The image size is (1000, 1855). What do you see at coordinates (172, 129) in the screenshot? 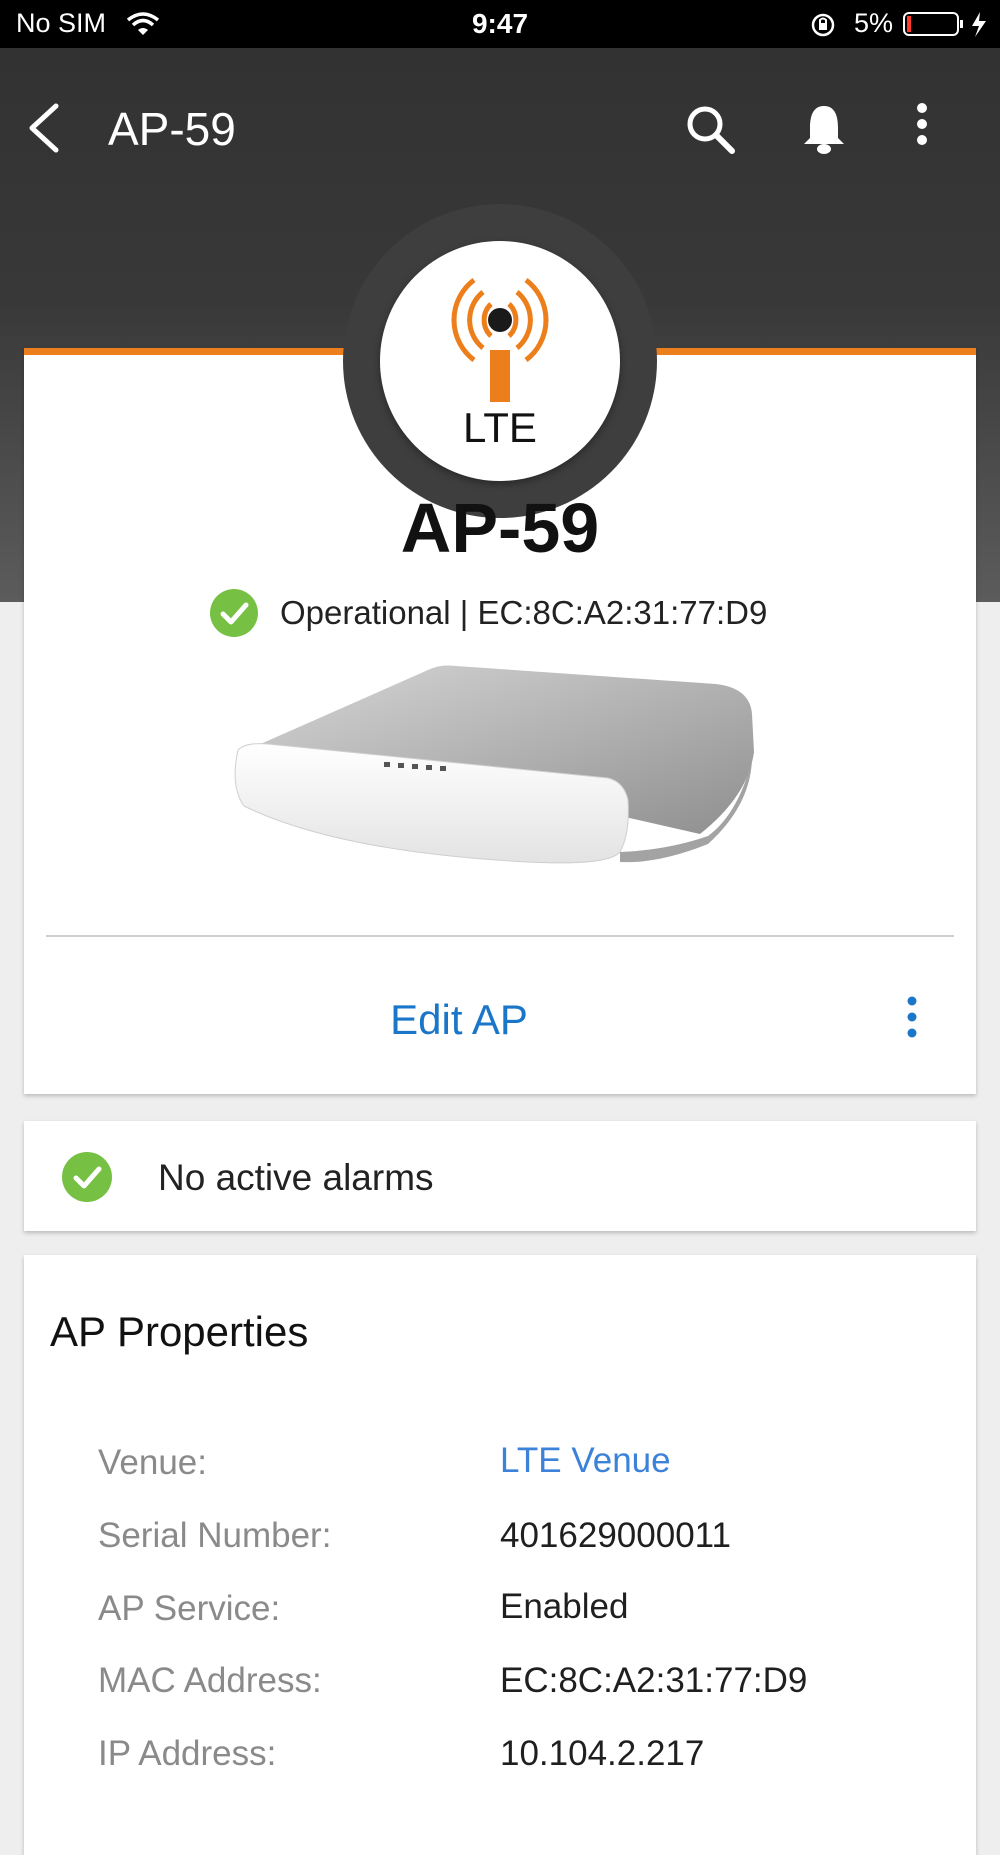
I see `app-bar-title: AP-59` at bounding box center [172, 129].